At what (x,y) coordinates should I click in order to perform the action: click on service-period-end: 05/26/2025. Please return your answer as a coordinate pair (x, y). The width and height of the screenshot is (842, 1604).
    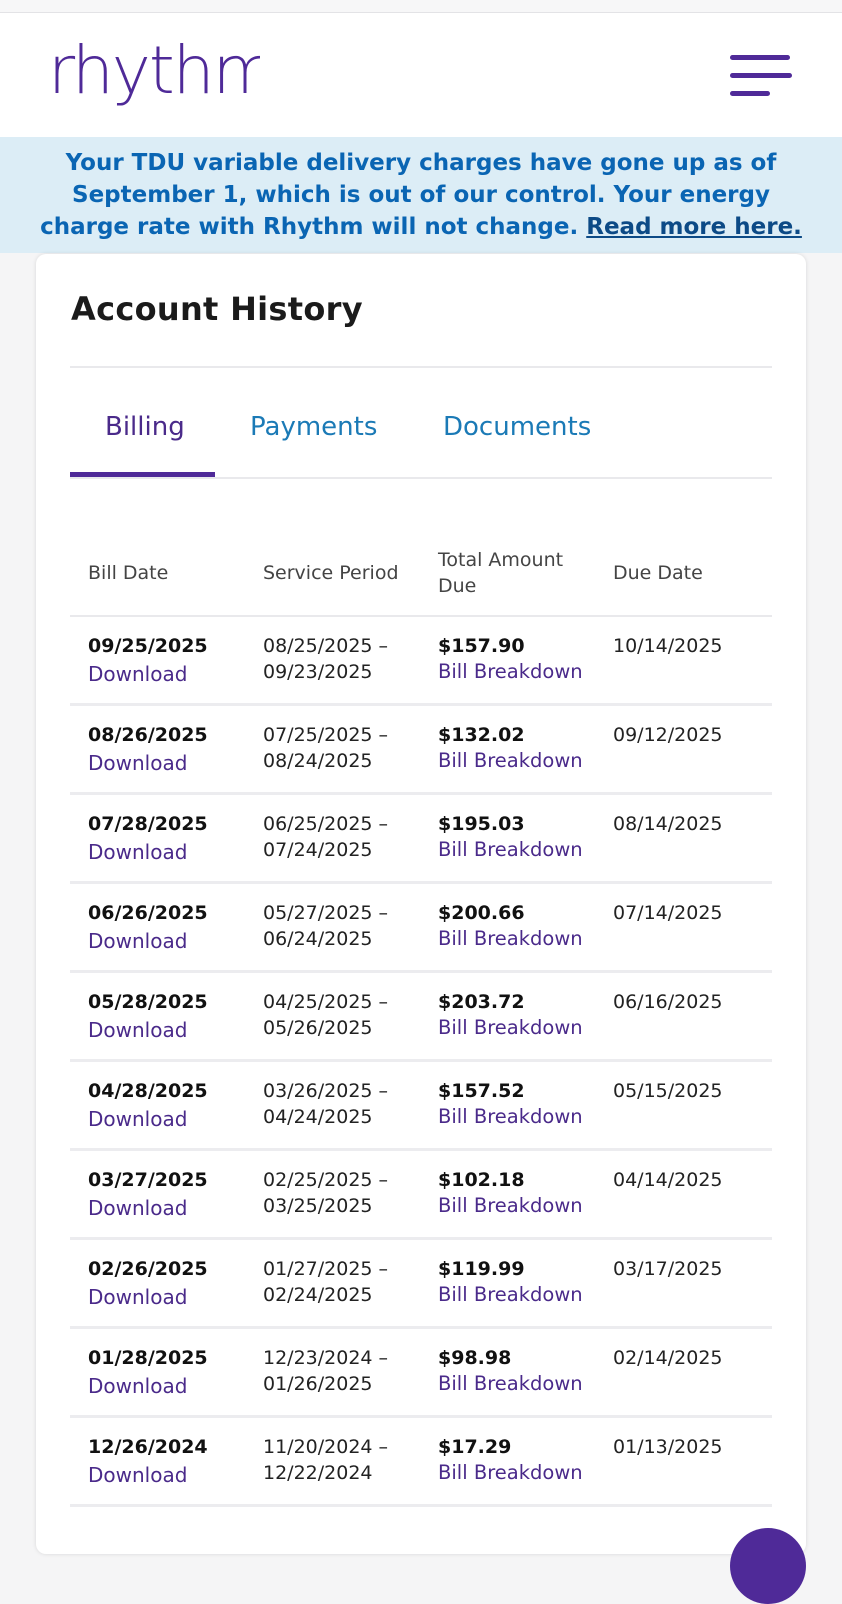
    Looking at the image, I should click on (318, 1028).